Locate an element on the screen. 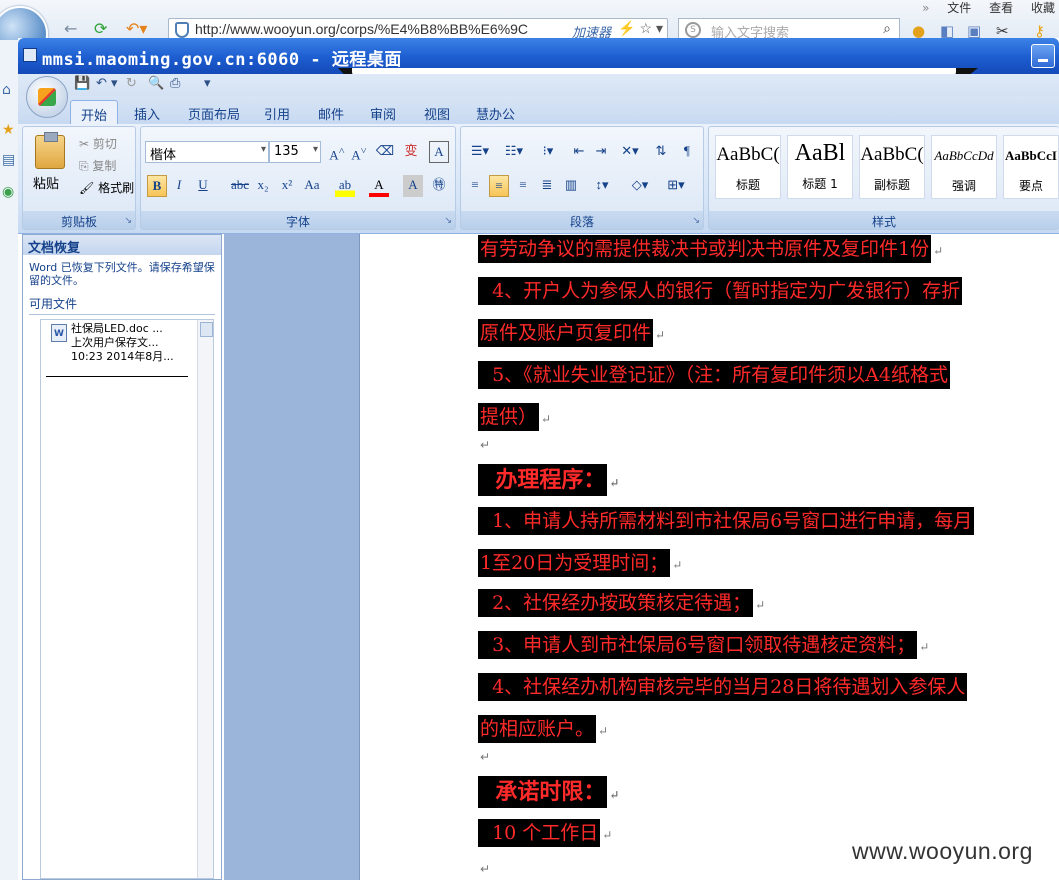 This screenshot has width=1059, height=880. distribute-icon: ▥ is located at coordinates (571, 186).